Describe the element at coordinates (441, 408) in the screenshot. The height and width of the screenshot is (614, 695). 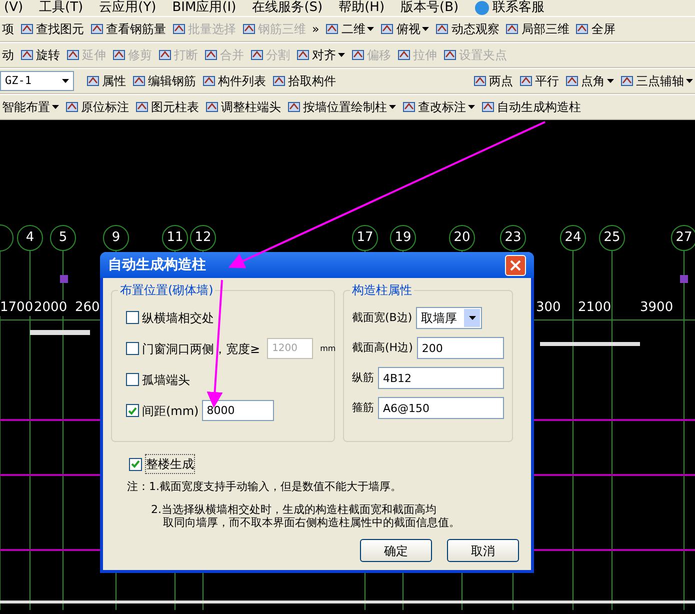
I see `property-field: A6@150` at that location.